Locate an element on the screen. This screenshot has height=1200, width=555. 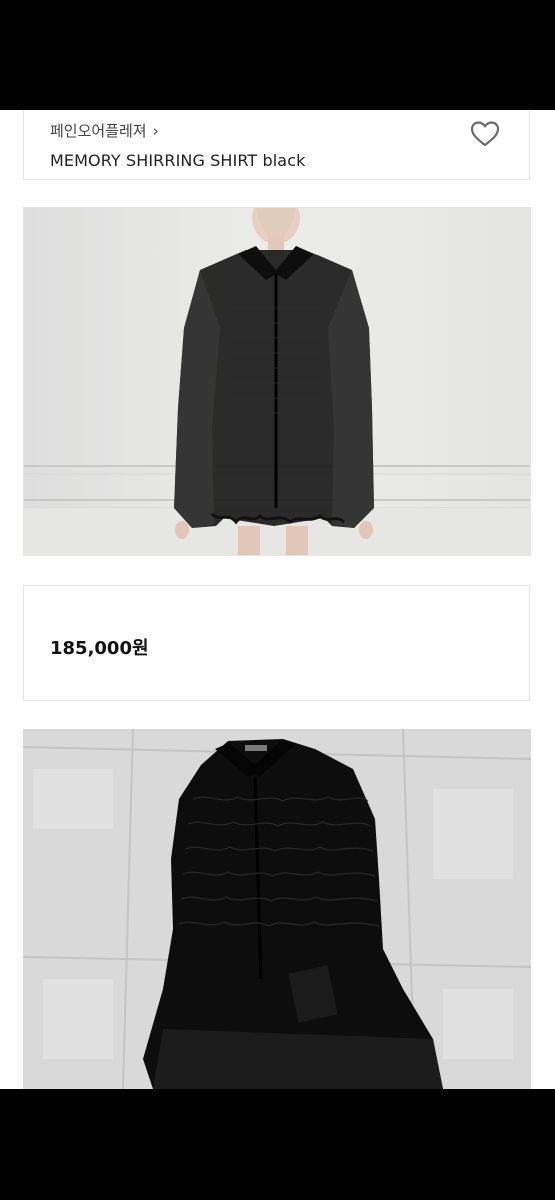
product-price: 185,000원 is located at coordinates (99, 648).